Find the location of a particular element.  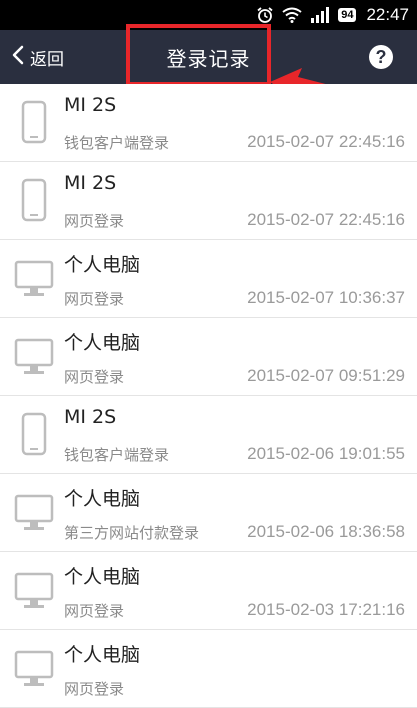

login-time: 2015-02-06 19:01:55 is located at coordinates (326, 453).